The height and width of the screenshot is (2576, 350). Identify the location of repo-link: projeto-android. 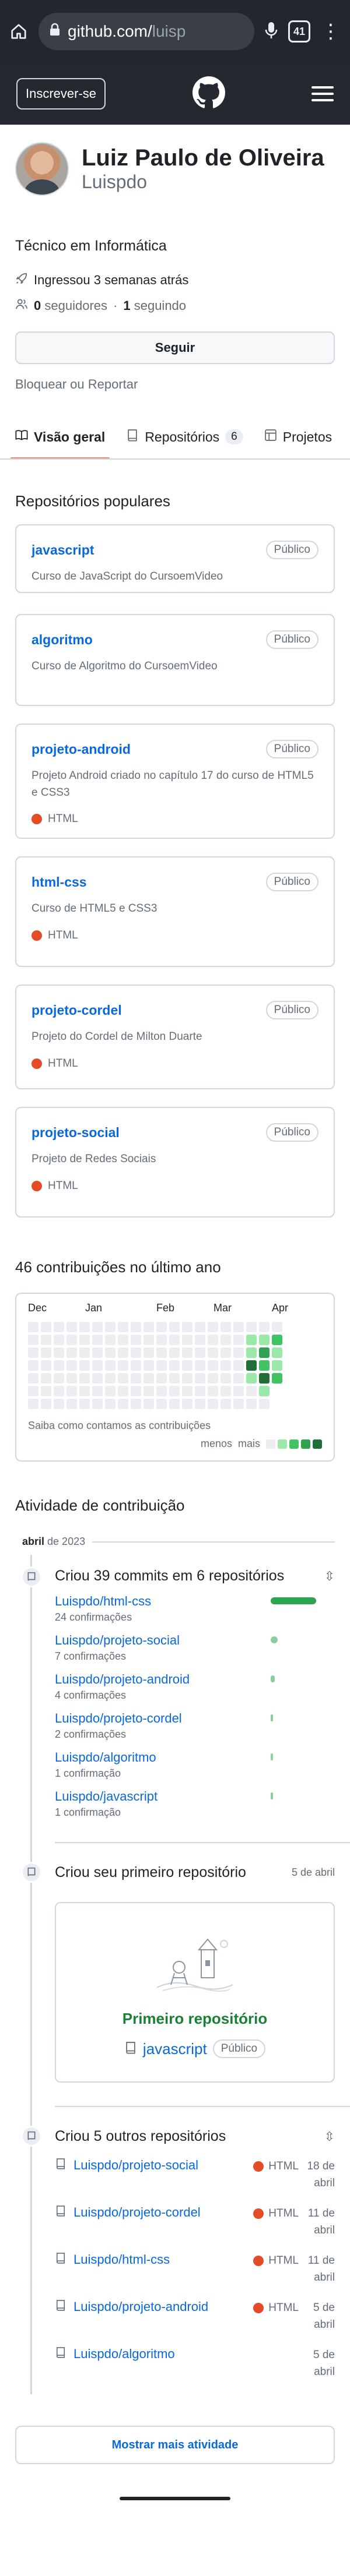
(81, 750).